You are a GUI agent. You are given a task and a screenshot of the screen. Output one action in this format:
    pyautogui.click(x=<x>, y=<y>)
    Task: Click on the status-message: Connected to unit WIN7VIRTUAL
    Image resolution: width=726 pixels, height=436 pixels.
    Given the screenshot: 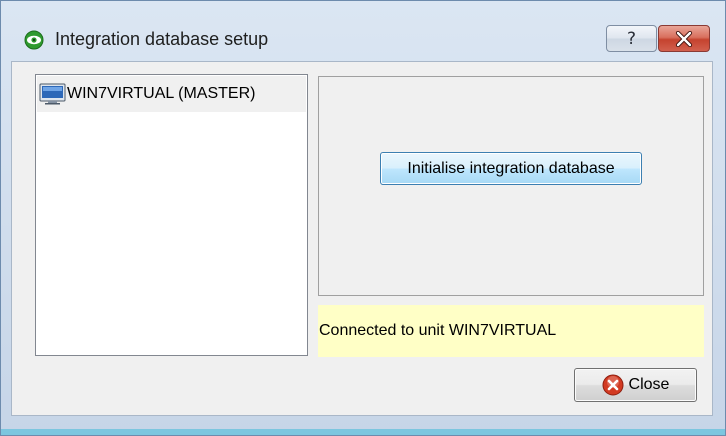 What is the action you would take?
    pyautogui.click(x=511, y=331)
    